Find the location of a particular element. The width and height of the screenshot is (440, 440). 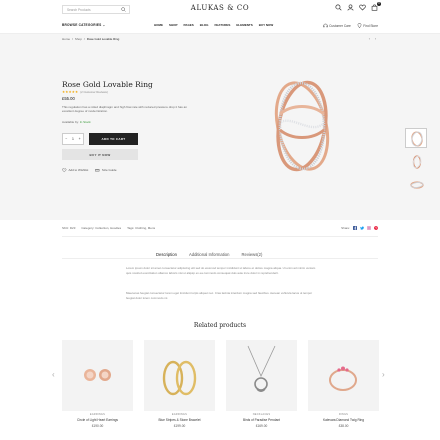

categories: Category: Collection, Hoodies is located at coordinates (101, 228).